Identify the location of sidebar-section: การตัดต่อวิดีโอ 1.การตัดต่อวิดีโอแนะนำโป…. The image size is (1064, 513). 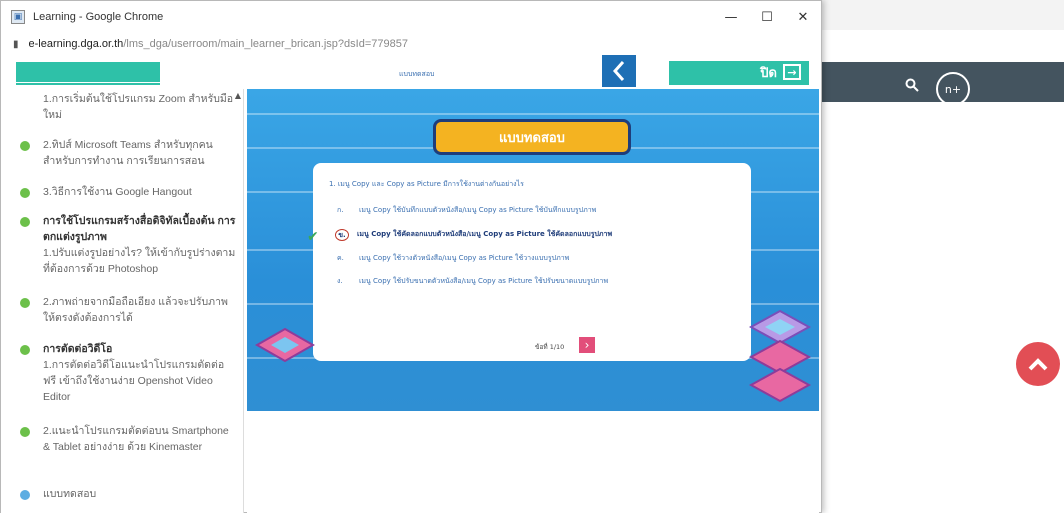
(119, 373).